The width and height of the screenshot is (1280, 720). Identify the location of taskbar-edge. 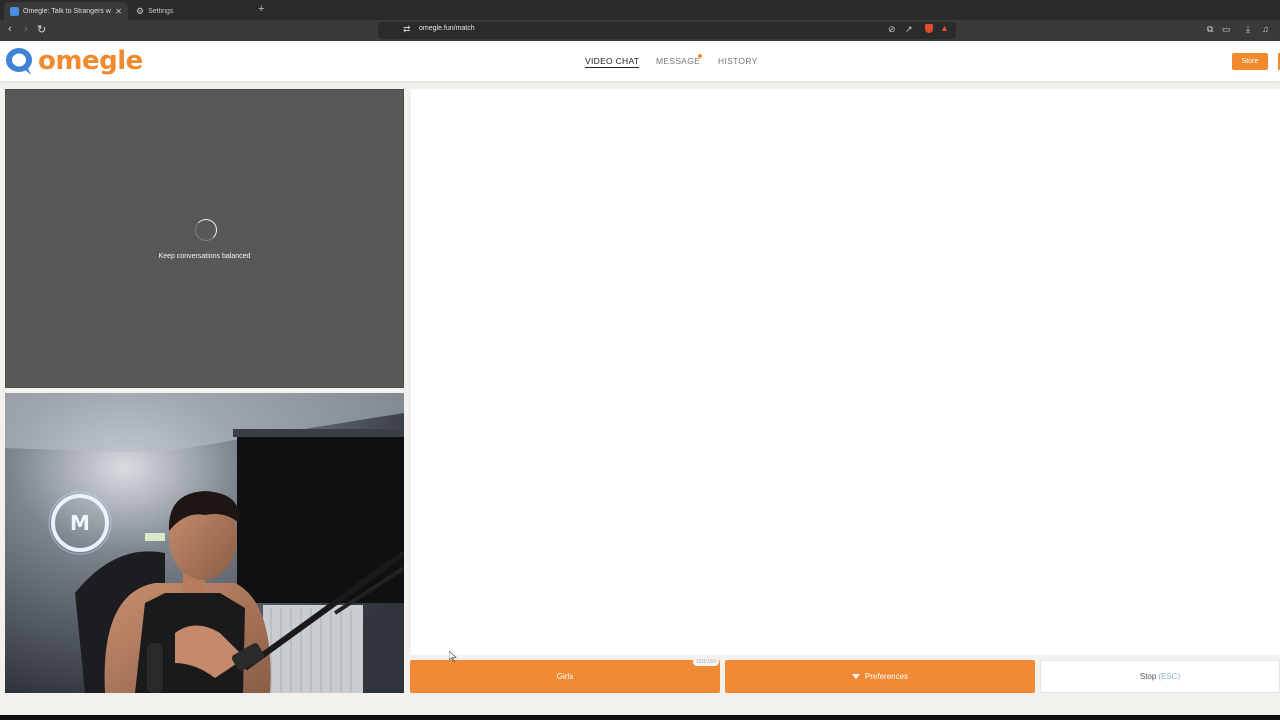
(640, 717).